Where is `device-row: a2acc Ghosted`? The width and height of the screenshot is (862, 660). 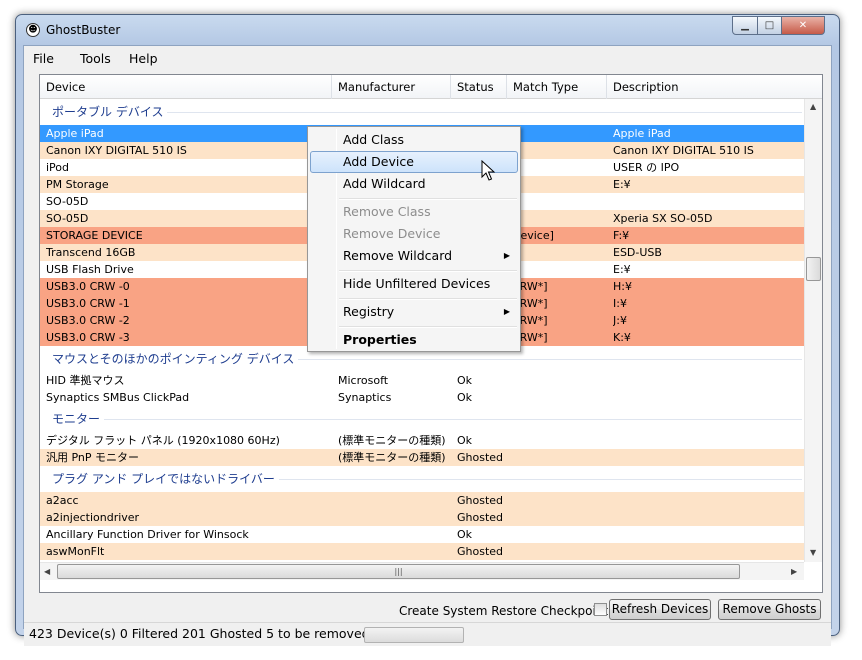 device-row: a2acc Ghosted is located at coordinates (422, 500).